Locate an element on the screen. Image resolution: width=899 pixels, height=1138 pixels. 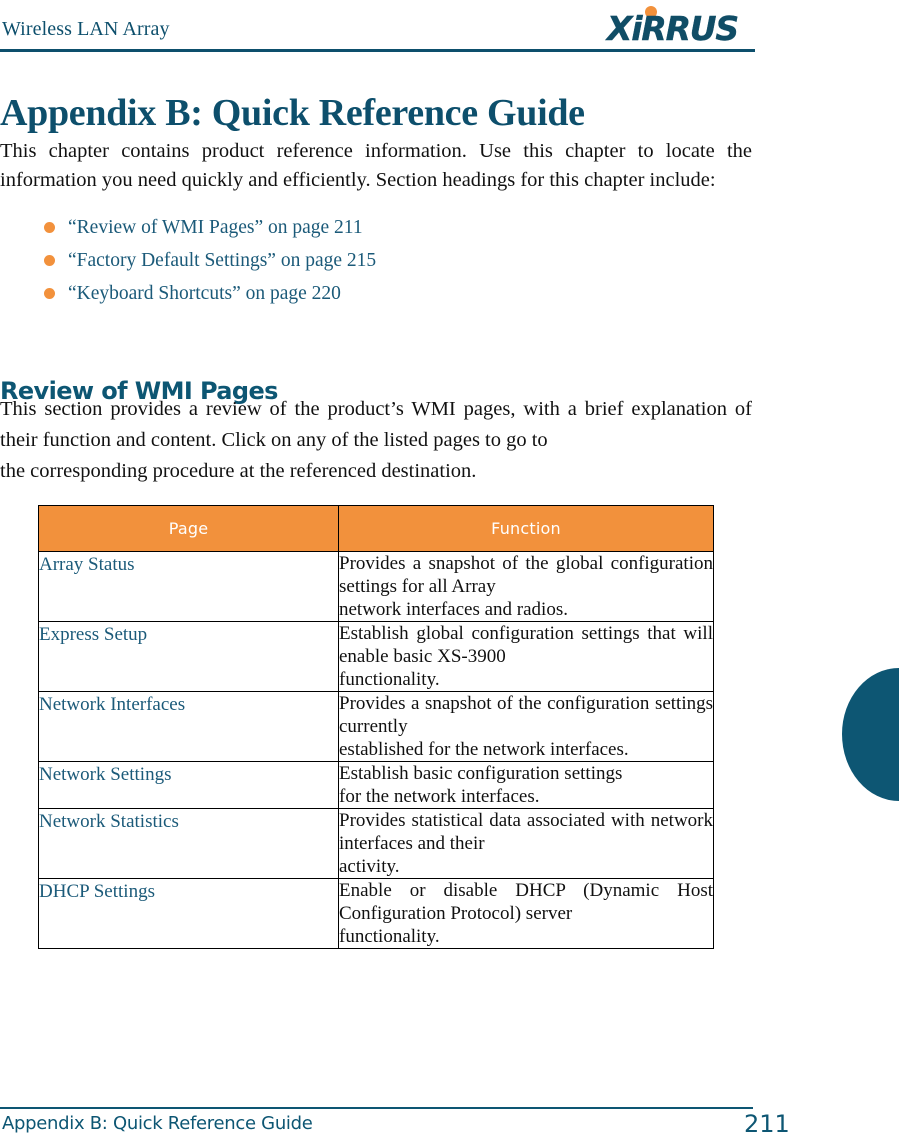
table-cell-page-link: DHCP Settings is located at coordinates (188, 913).